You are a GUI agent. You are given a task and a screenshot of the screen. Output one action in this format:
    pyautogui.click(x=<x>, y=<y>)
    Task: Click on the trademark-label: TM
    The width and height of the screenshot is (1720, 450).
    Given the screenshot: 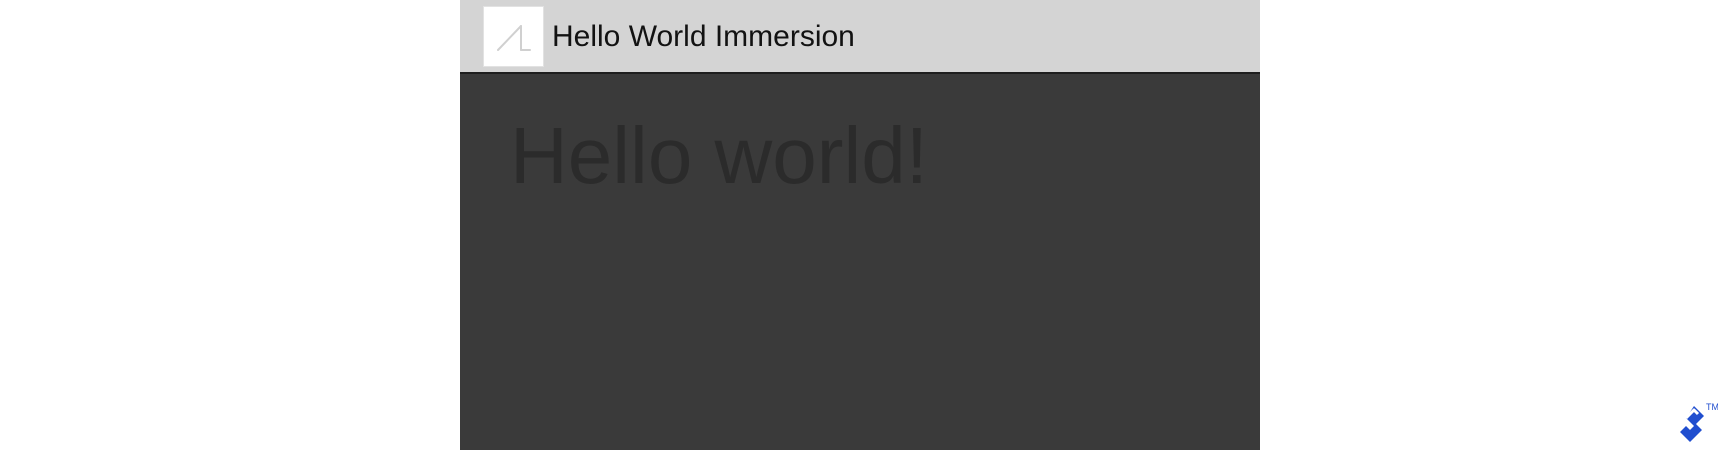 What is the action you would take?
    pyautogui.click(x=1712, y=407)
    